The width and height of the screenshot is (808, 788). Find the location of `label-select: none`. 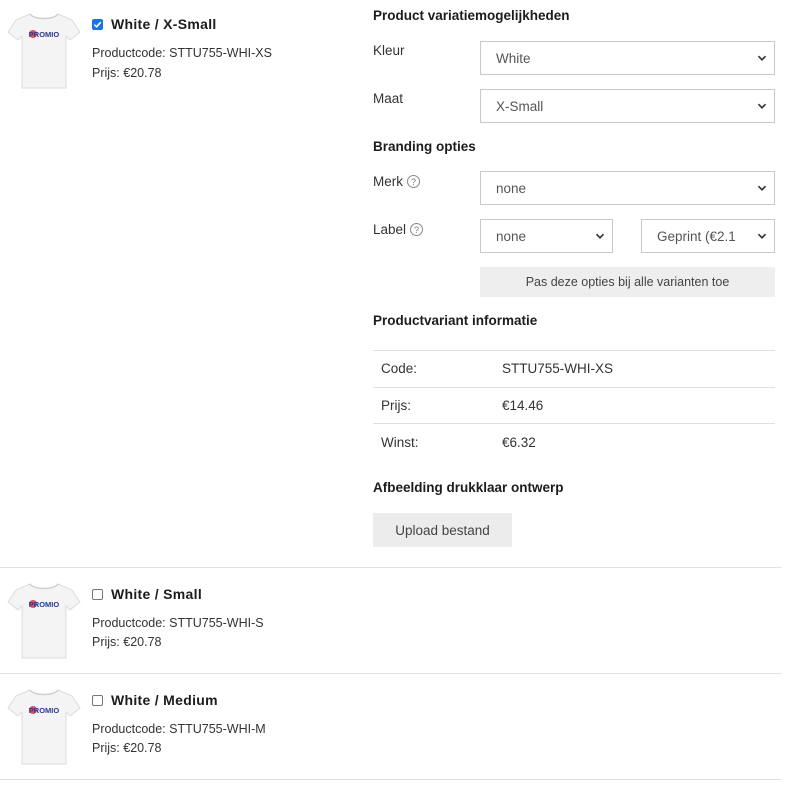

label-select: none is located at coordinates (546, 236).